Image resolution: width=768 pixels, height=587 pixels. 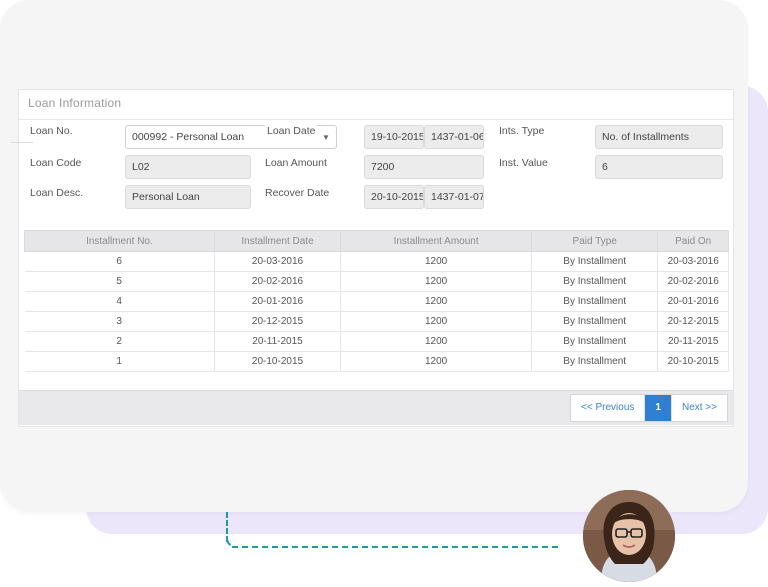 I want to click on column-header-installment-date: Installment Date, so click(x=277, y=241).